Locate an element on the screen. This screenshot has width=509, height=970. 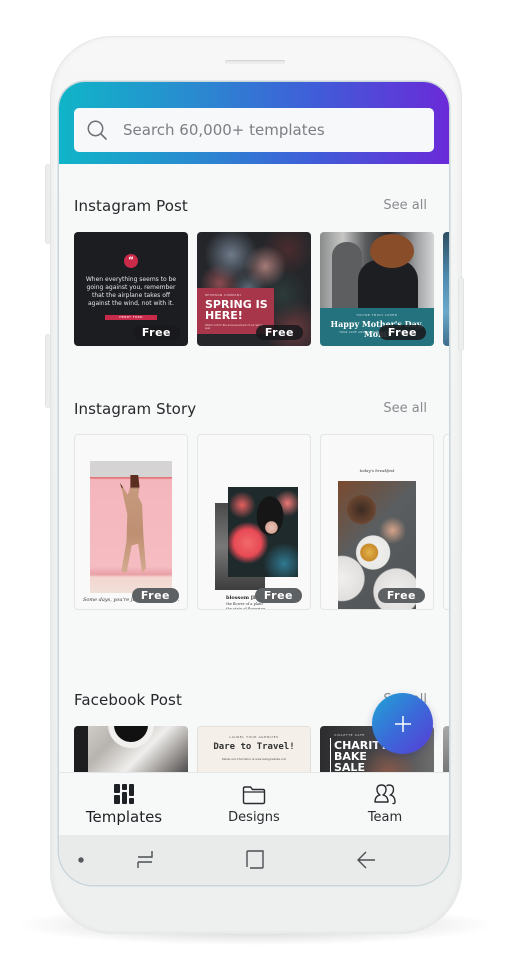
template-card-instagram-story-partial is located at coordinates (446, 522).